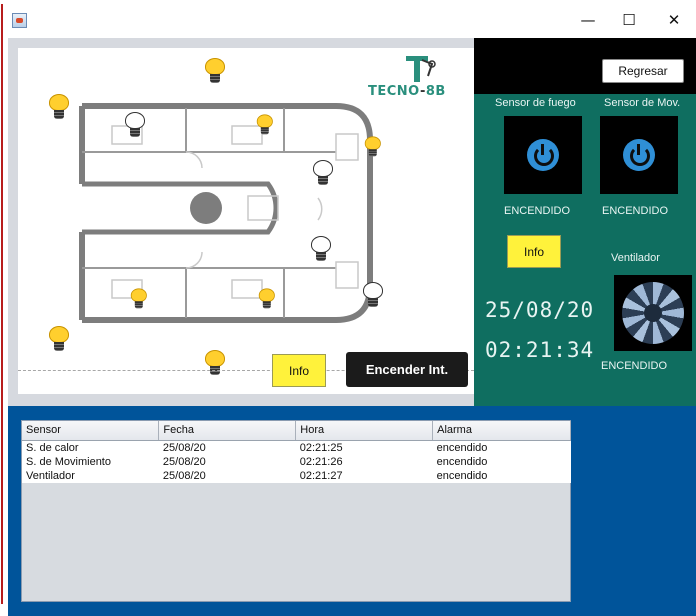 The height and width of the screenshot is (616, 696). What do you see at coordinates (643, 71) in the screenshot?
I see `regresar-button: Regresar` at bounding box center [643, 71].